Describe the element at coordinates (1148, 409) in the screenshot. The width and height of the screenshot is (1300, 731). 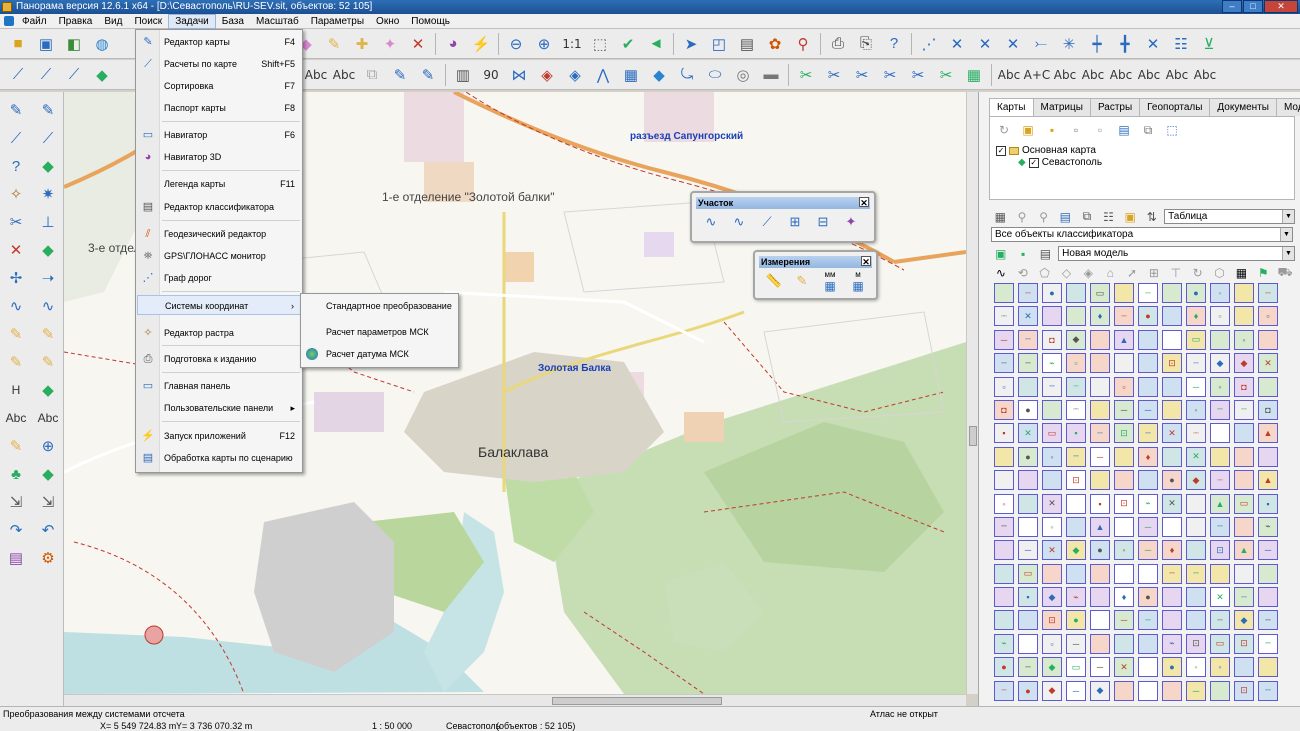
I see `symbol-swatch: ─` at that location.